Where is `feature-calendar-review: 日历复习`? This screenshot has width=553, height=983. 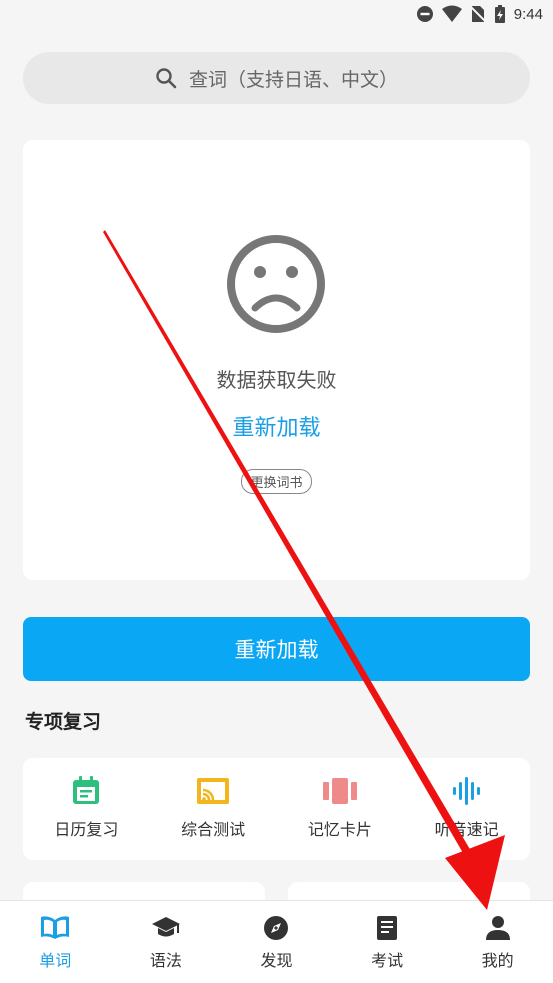 feature-calendar-review: 日历复习 is located at coordinates (86, 809).